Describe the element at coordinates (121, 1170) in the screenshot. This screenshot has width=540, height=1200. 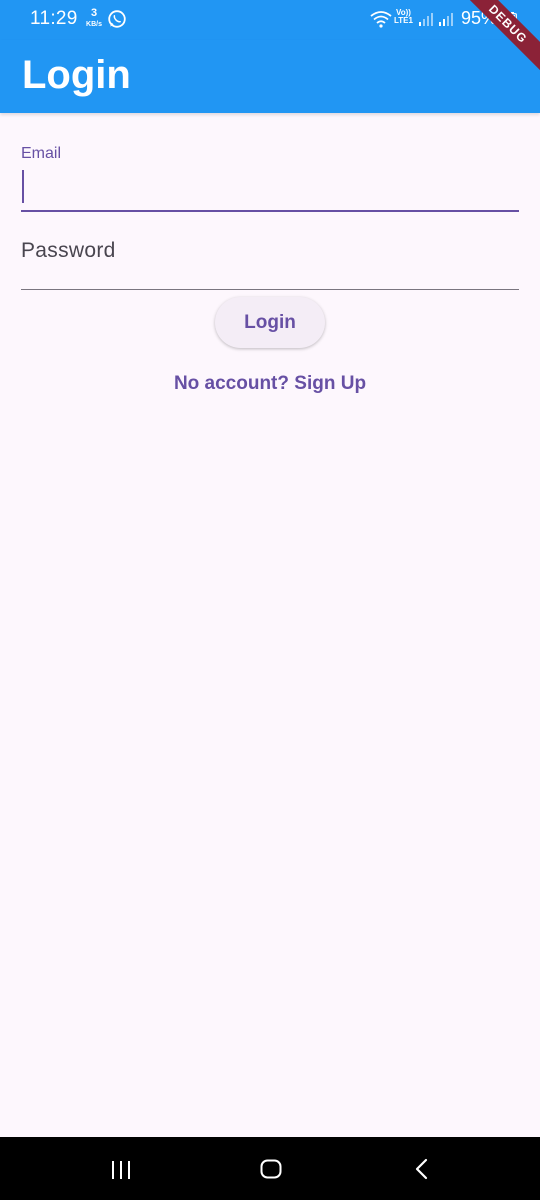
I see `recents-icon` at that location.